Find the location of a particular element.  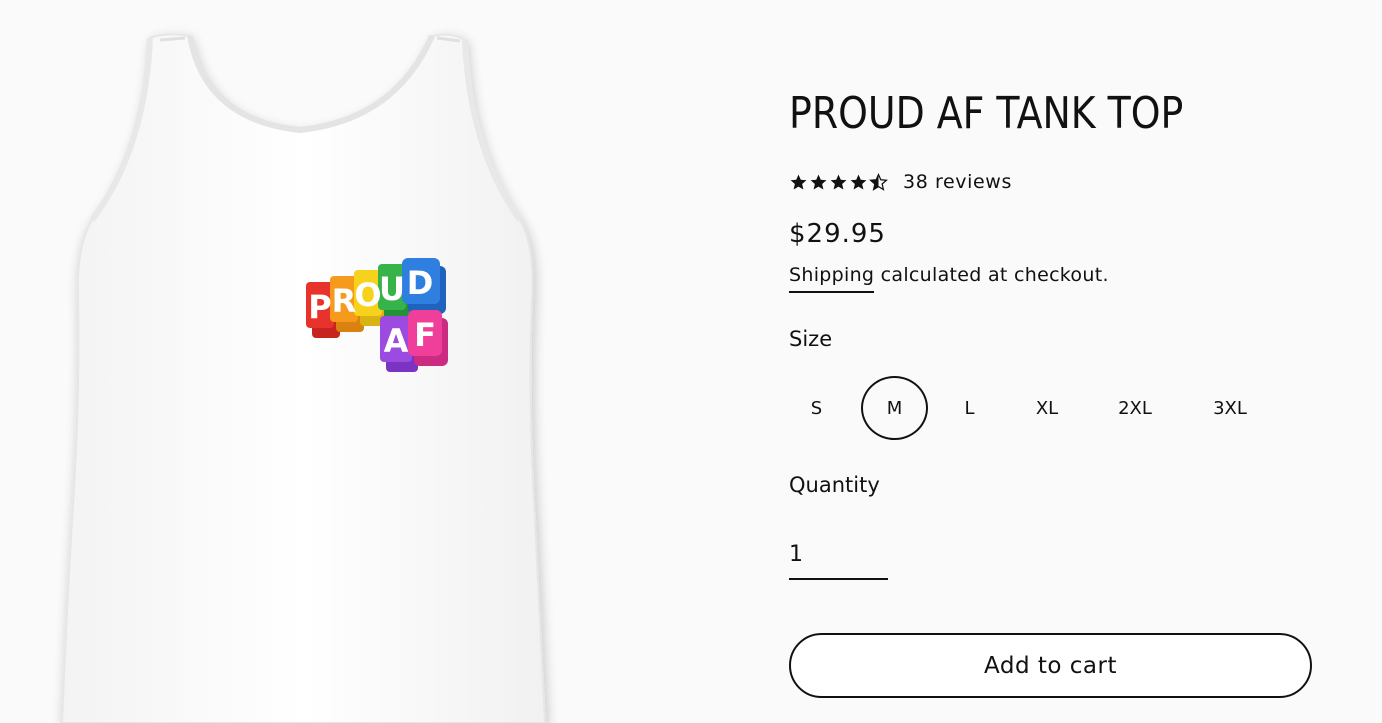

print-letter-f: F is located at coordinates (425, 335).